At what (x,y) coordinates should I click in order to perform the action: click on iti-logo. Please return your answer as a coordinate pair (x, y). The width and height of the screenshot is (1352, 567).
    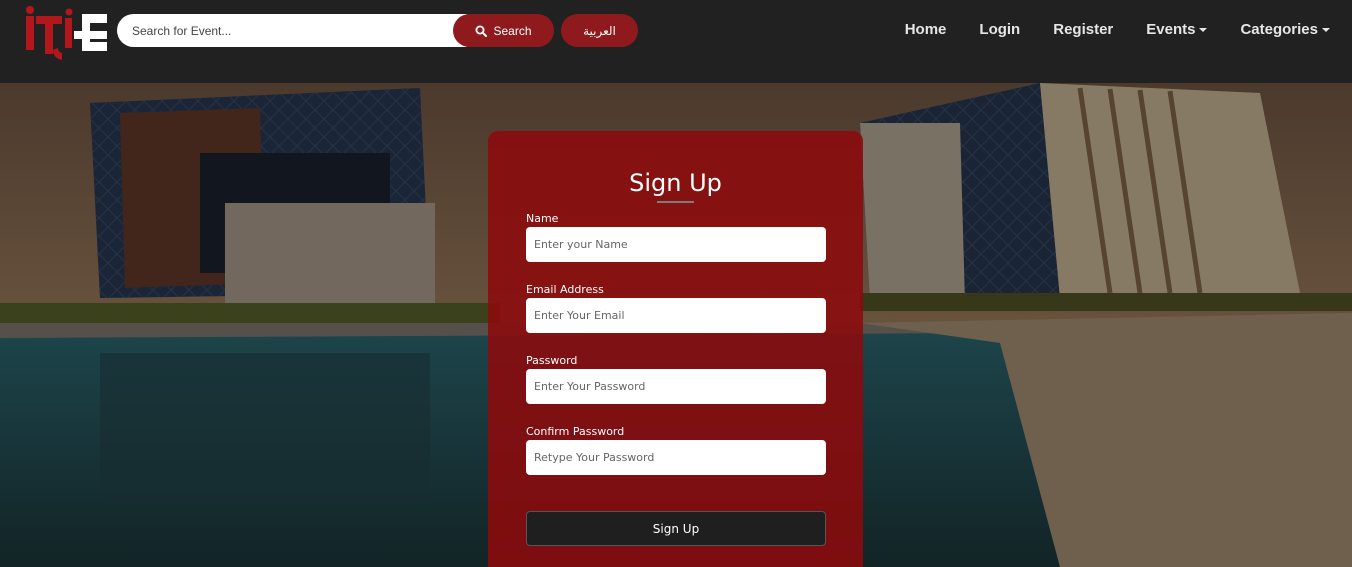
    Looking at the image, I should click on (66, 35).